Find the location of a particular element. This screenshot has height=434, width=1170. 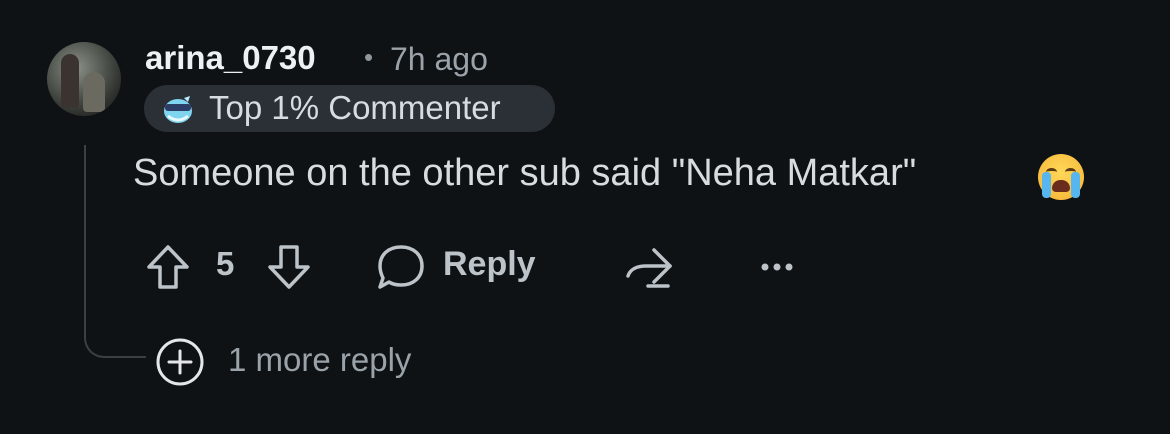

user-flair: Top 1% Commenter is located at coordinates (349, 108).